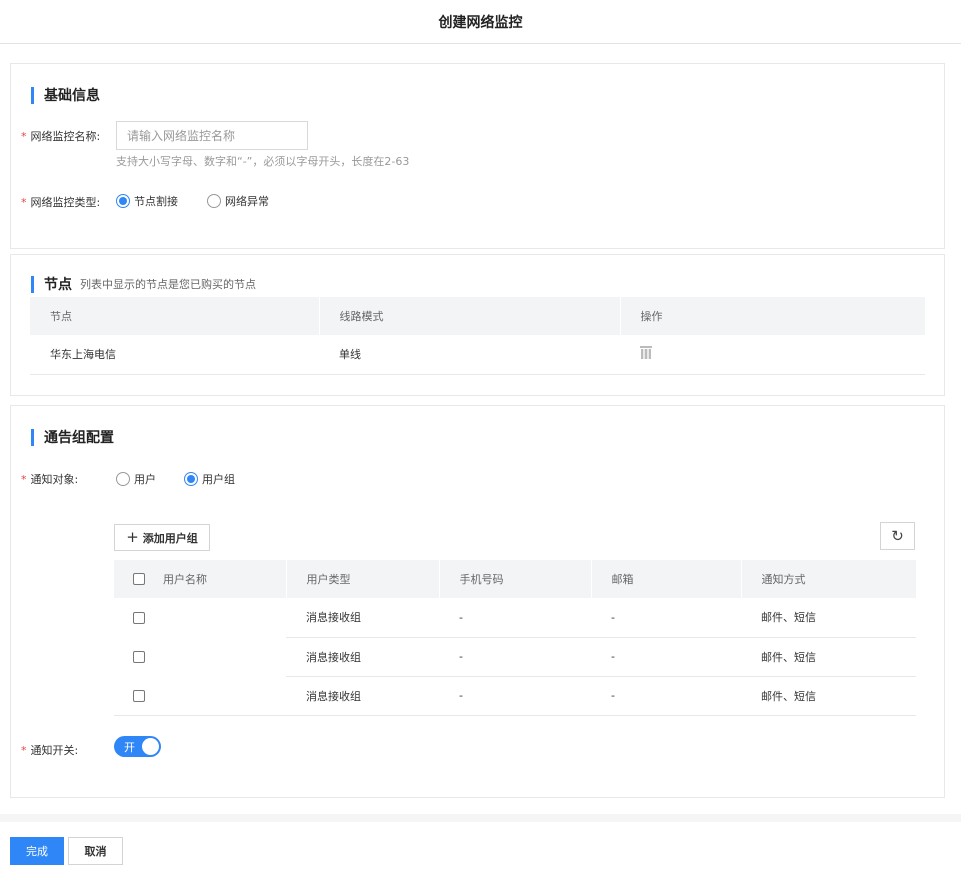 The width and height of the screenshot is (961, 874). Describe the element at coordinates (132, 537) in the screenshot. I see `plus-icon: +` at that location.